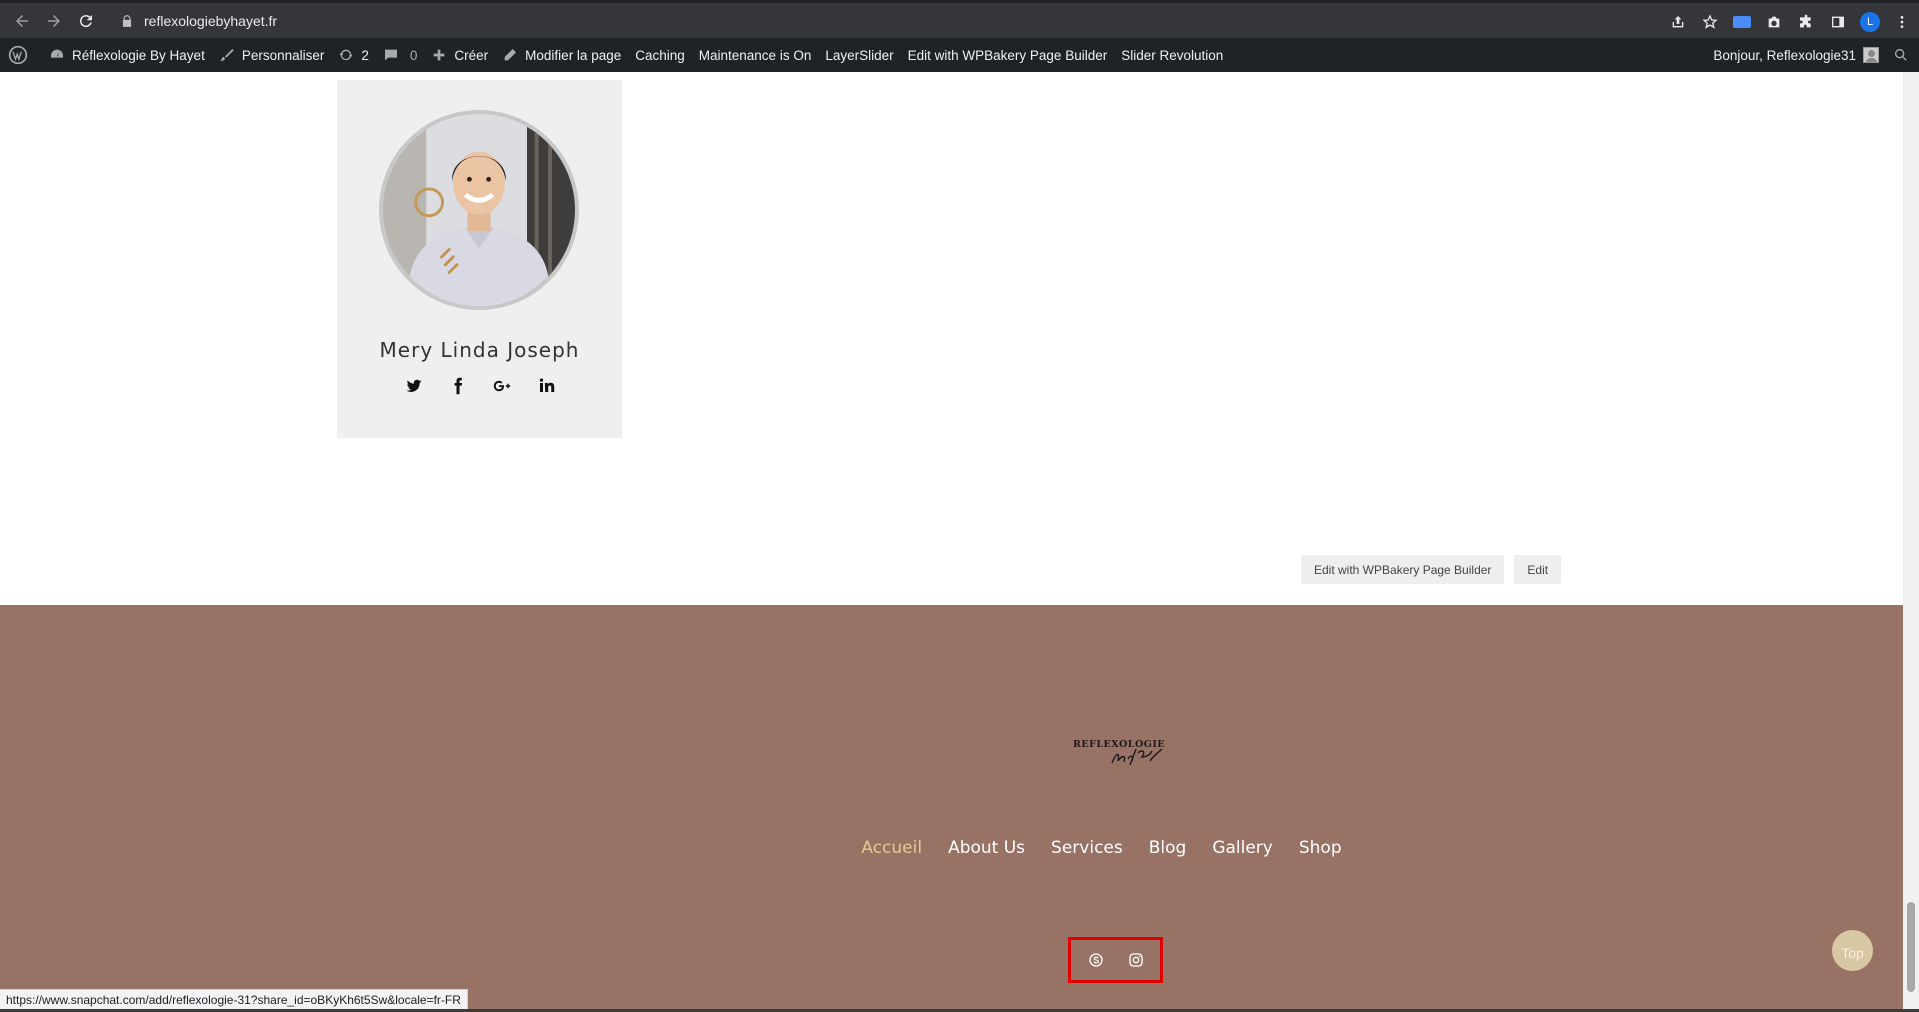  I want to click on team-member-social, so click(479, 386).